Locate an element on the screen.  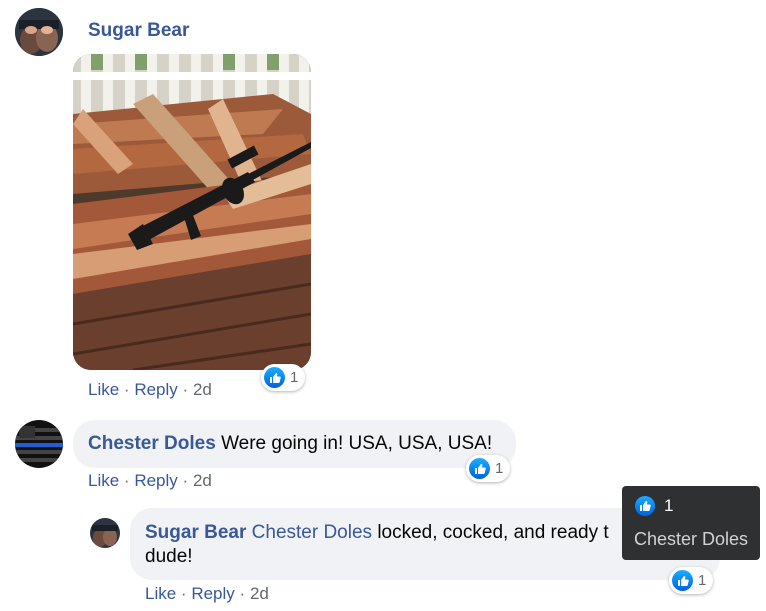
reply-text: locked, cocked, and ready t is located at coordinates (493, 532).